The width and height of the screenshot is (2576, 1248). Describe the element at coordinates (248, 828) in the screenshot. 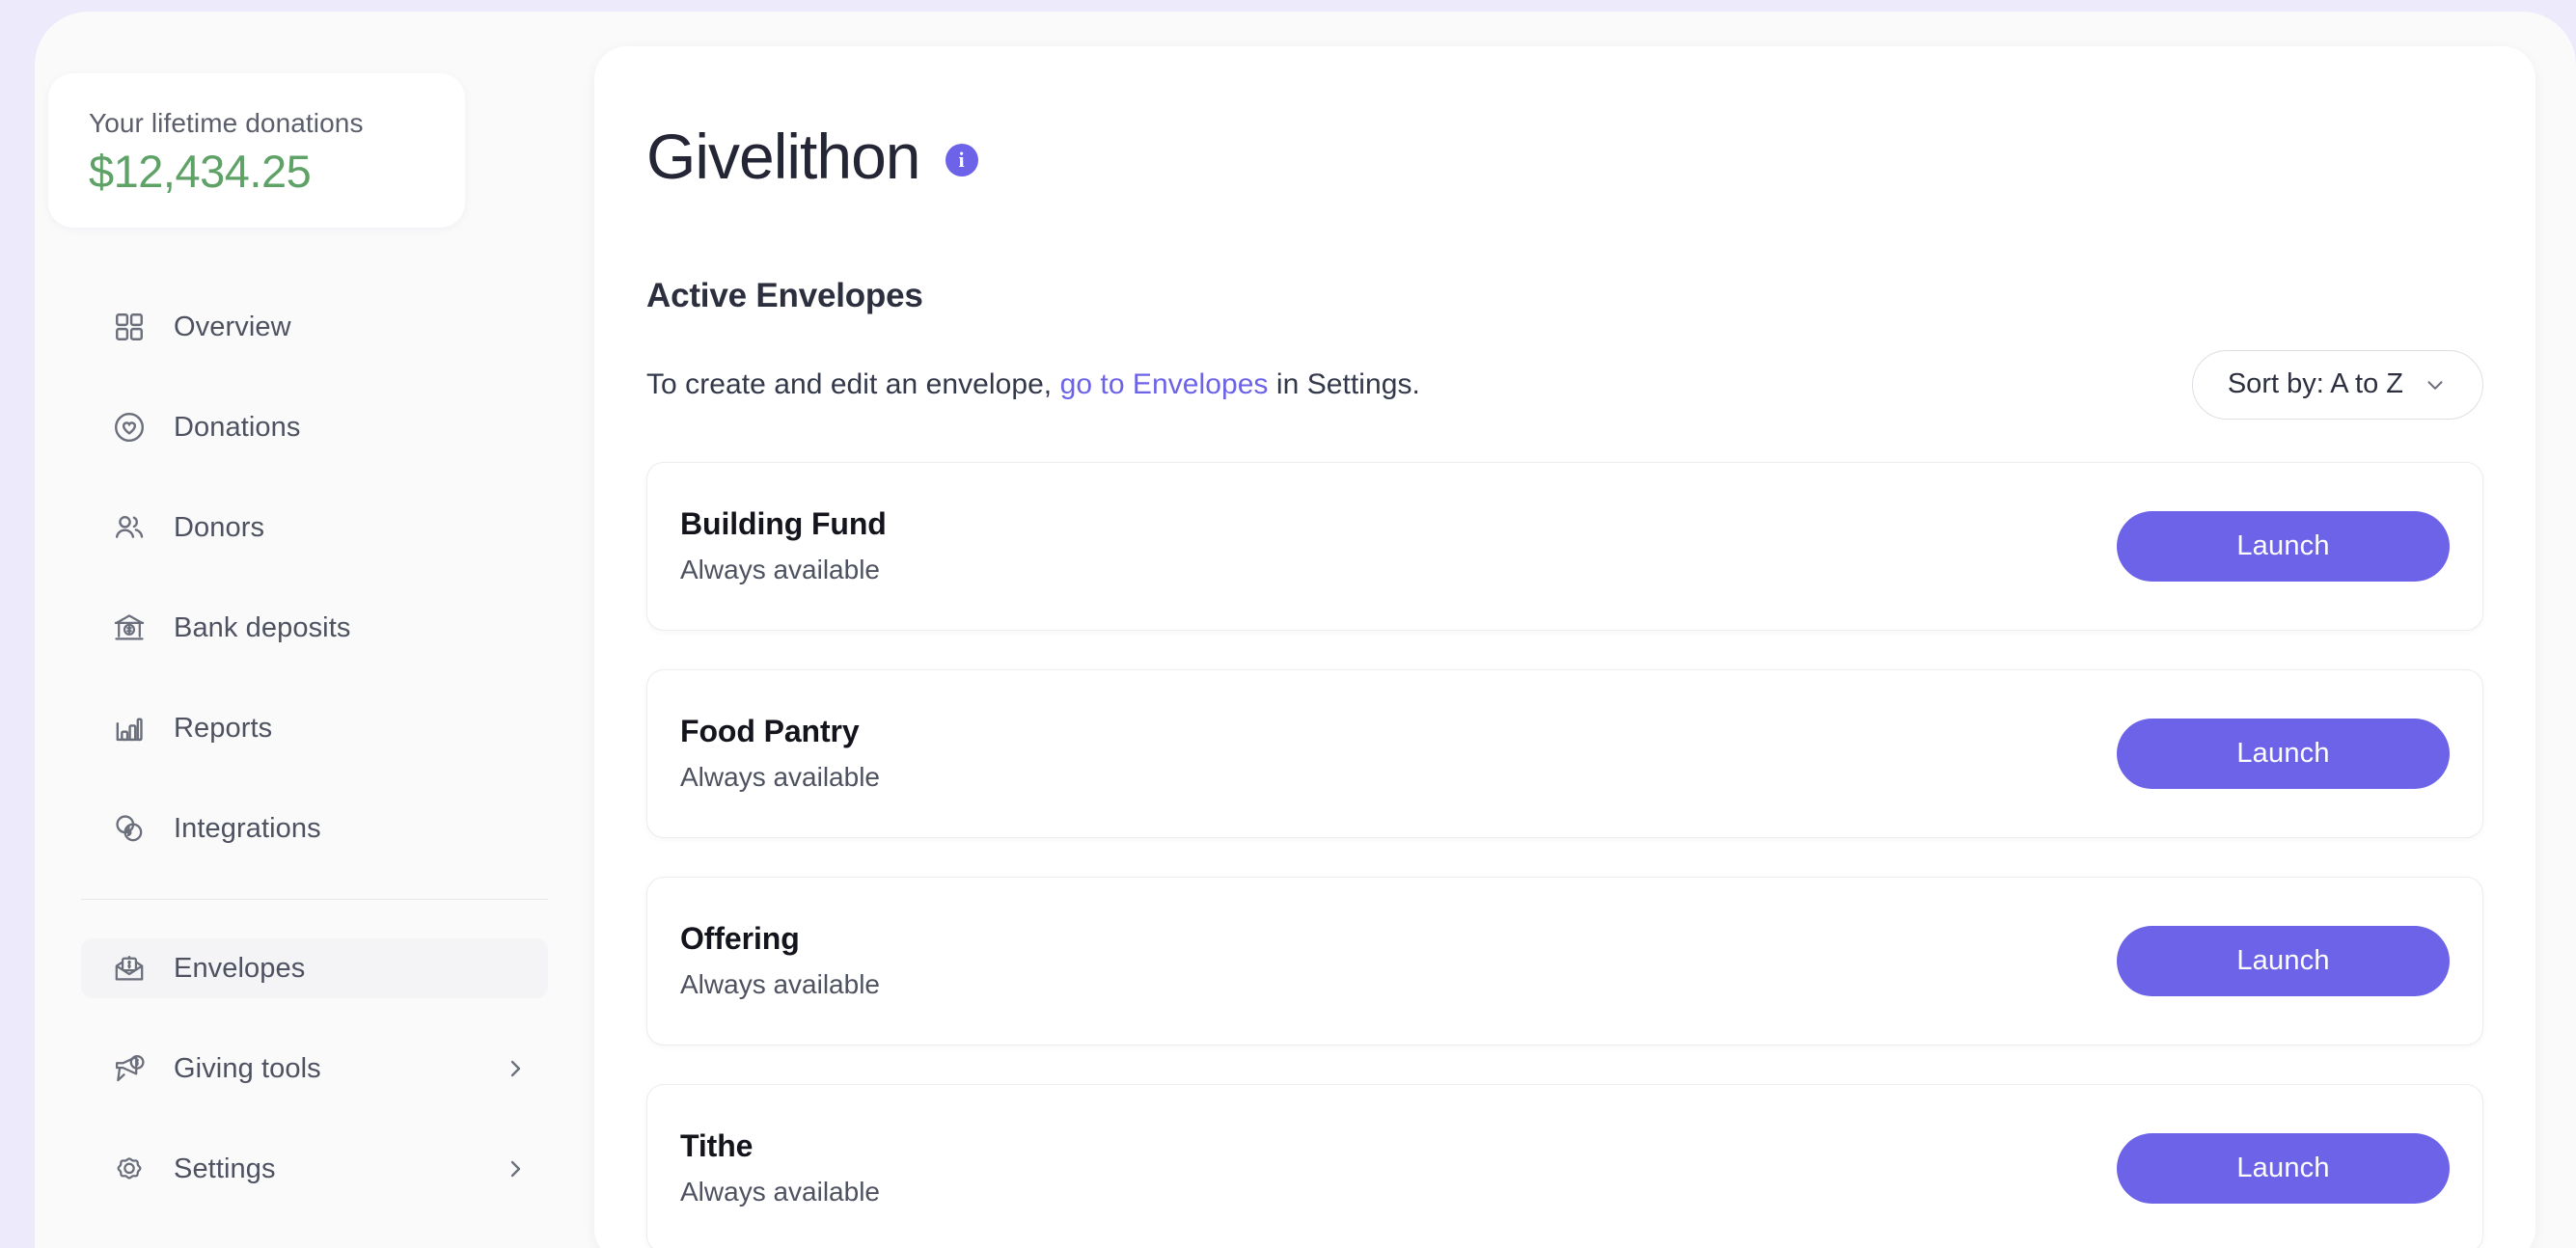

I see `sidebar-item-label: Integrations` at that location.